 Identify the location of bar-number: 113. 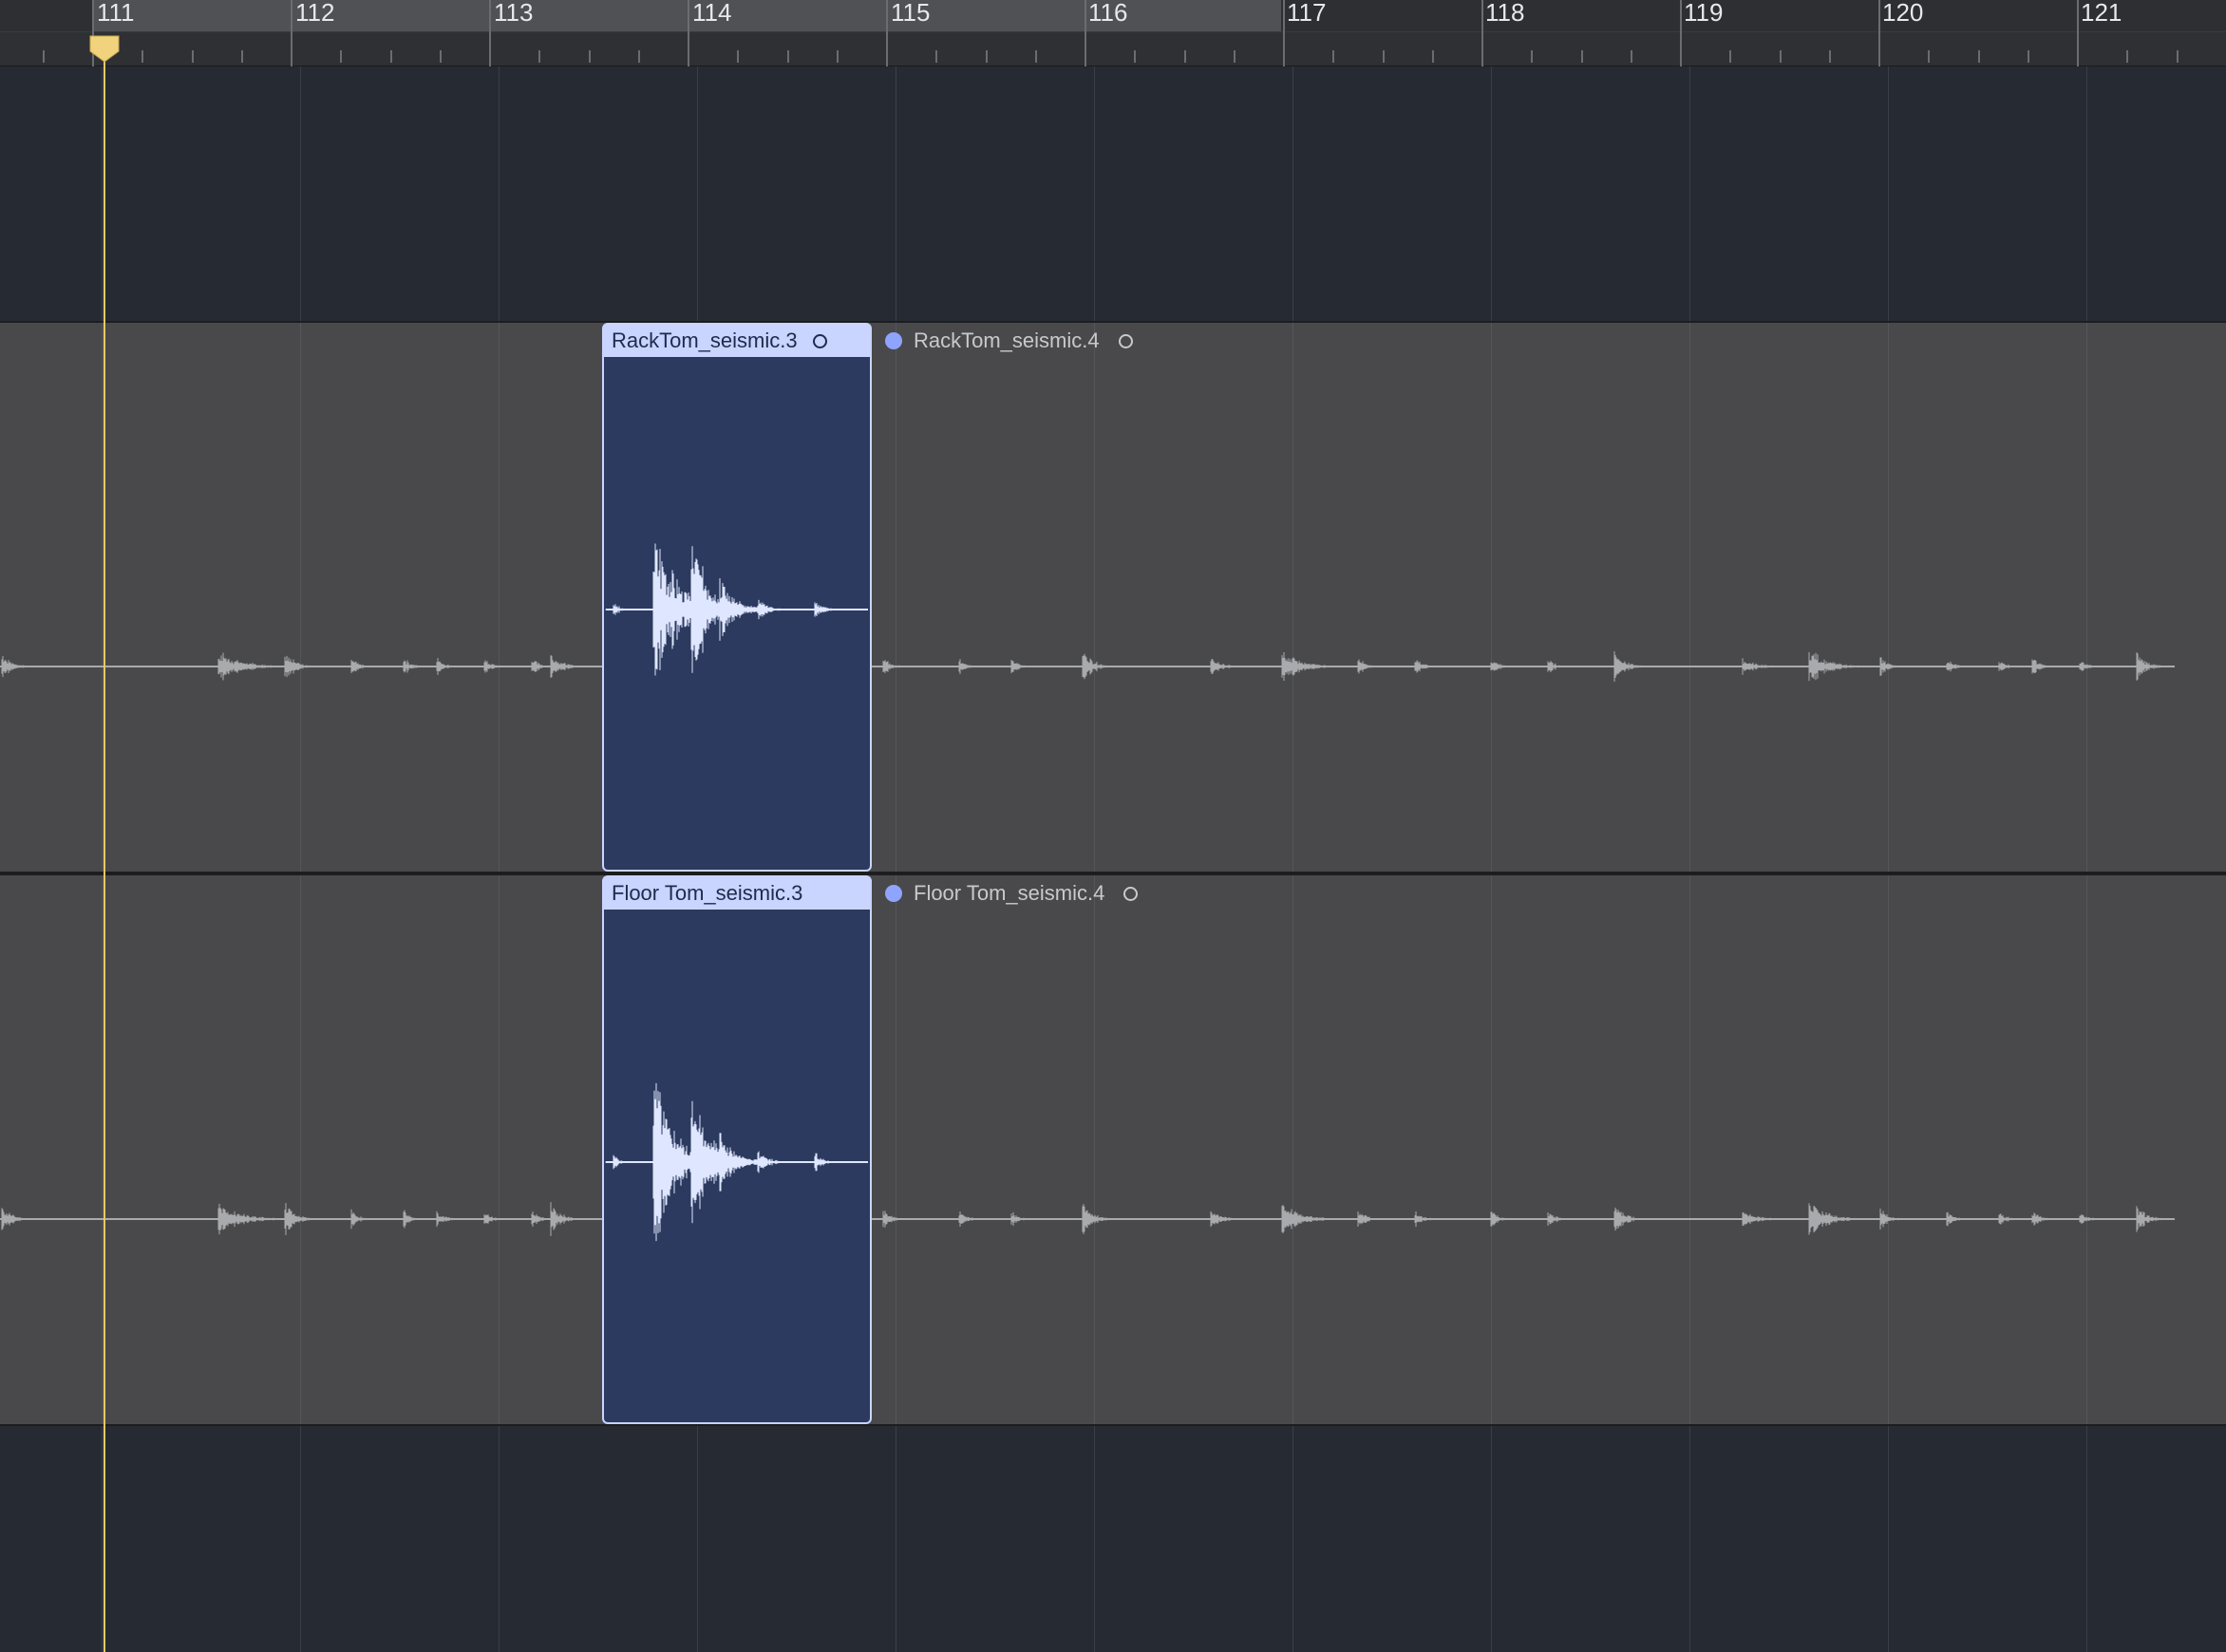
(514, 13).